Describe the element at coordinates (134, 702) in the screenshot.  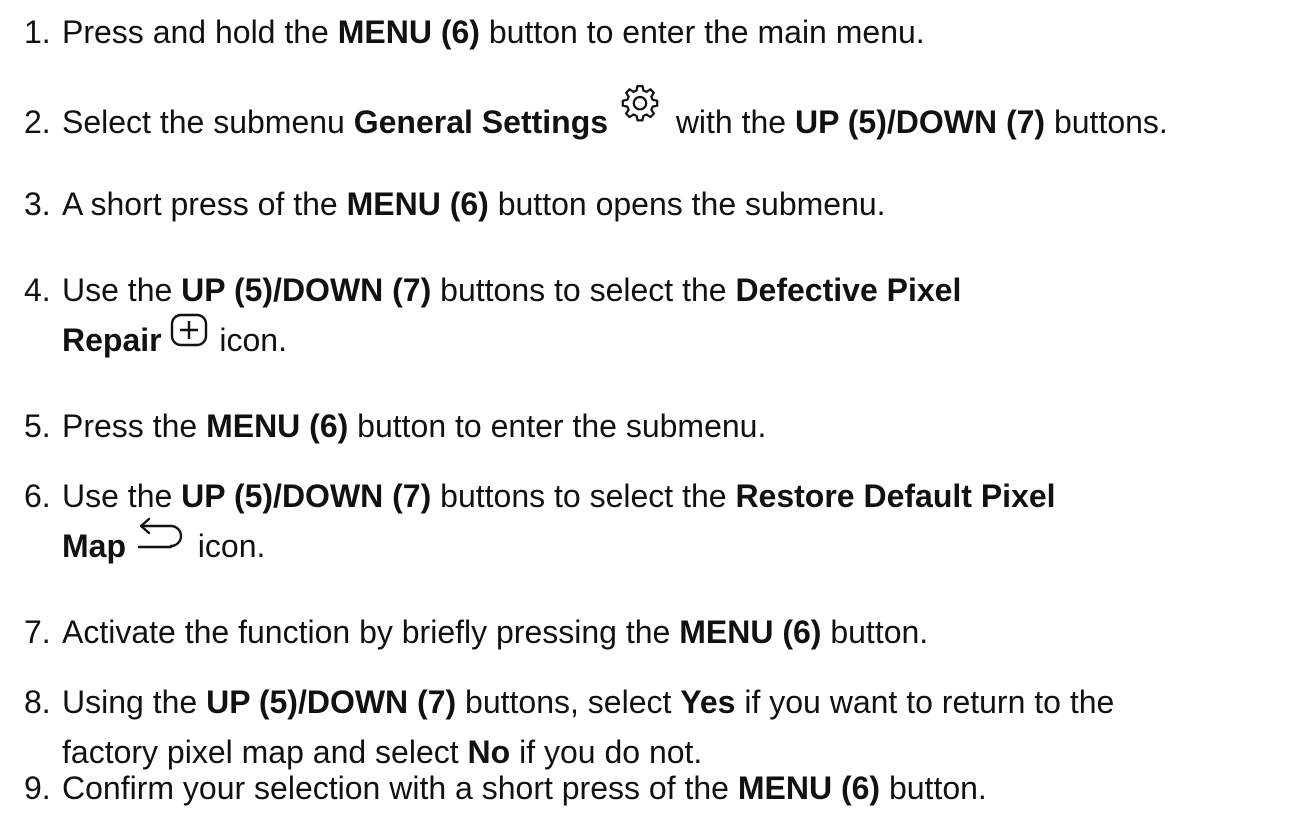
I see `step-text: Using the` at that location.